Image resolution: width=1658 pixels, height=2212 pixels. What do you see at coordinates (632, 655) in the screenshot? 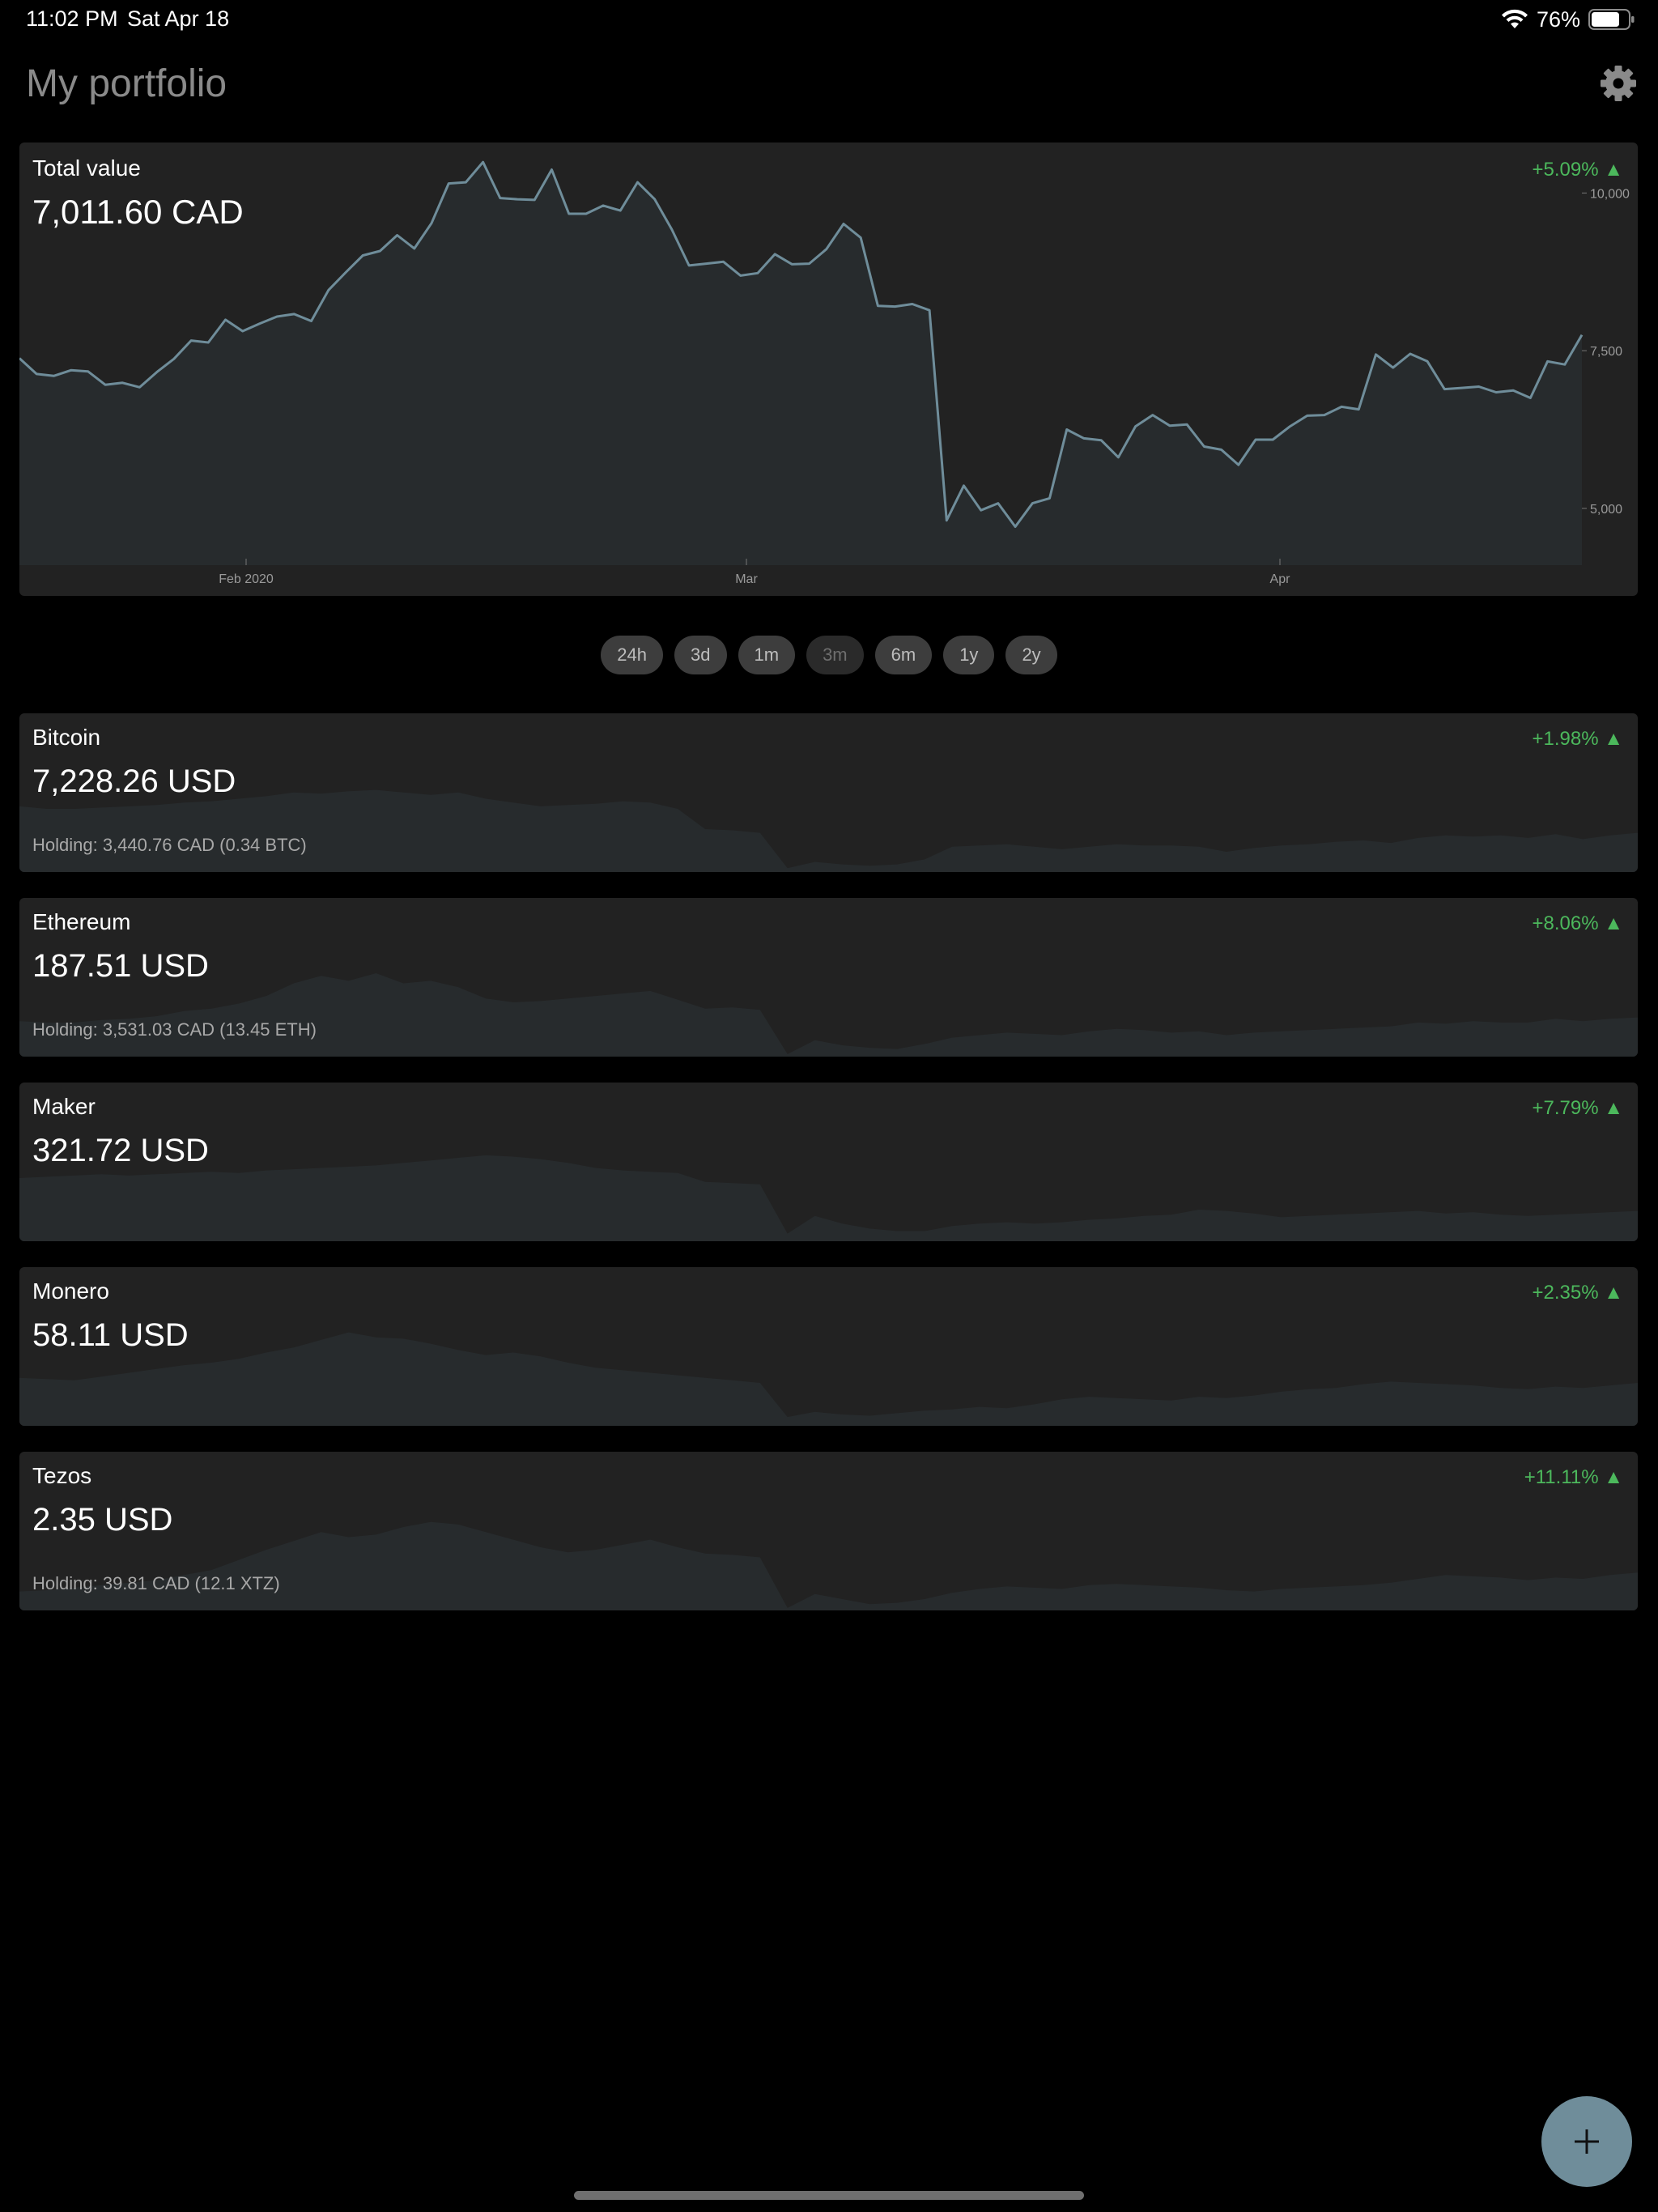
I see `range-button-24h: 24h` at bounding box center [632, 655].